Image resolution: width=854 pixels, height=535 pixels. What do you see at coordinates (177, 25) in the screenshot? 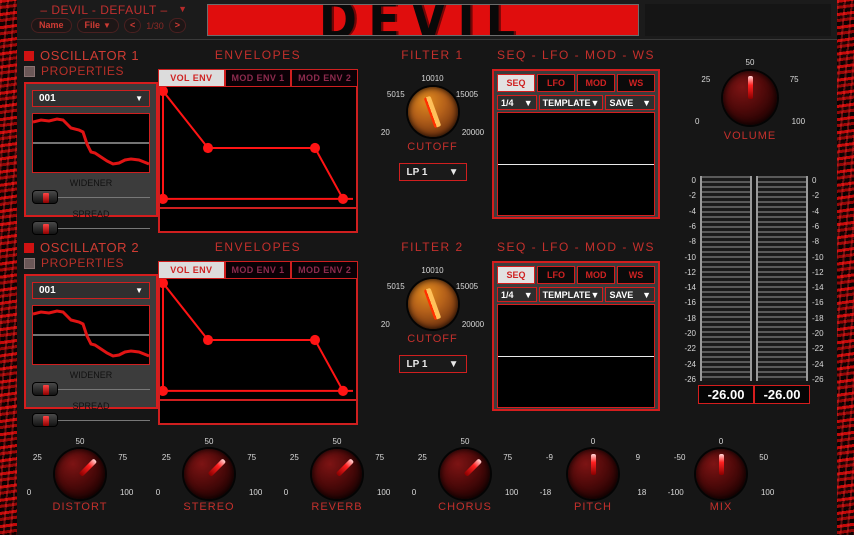
I see `next-preset-button: >` at bounding box center [177, 25].